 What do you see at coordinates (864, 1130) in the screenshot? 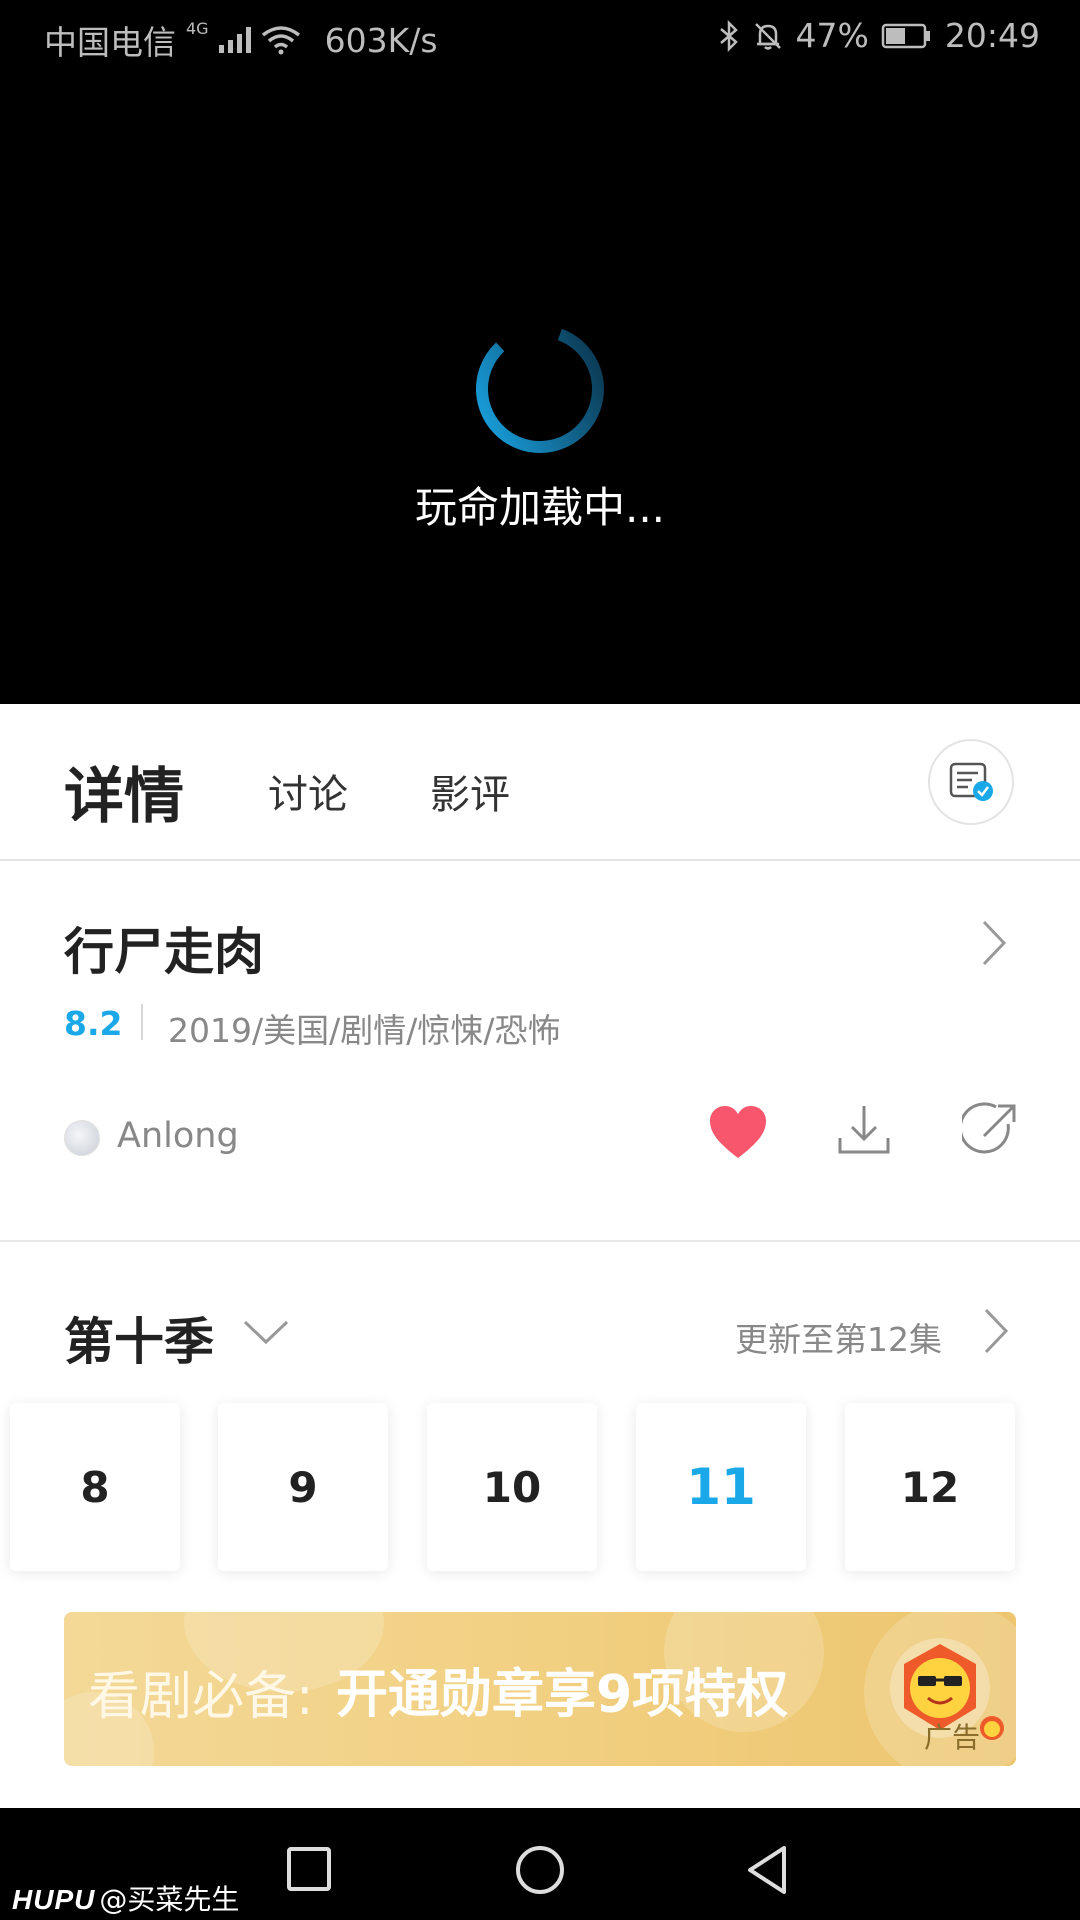
I see `download-icon` at bounding box center [864, 1130].